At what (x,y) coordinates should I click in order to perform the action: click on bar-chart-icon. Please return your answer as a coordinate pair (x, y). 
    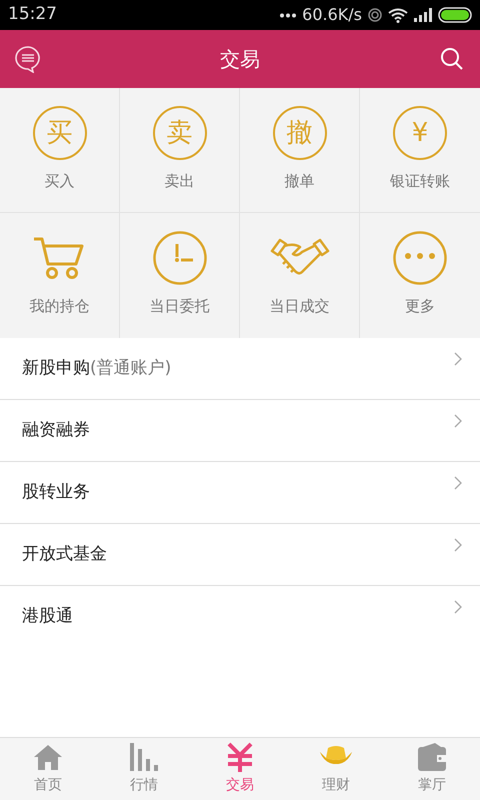
    Looking at the image, I should click on (144, 757).